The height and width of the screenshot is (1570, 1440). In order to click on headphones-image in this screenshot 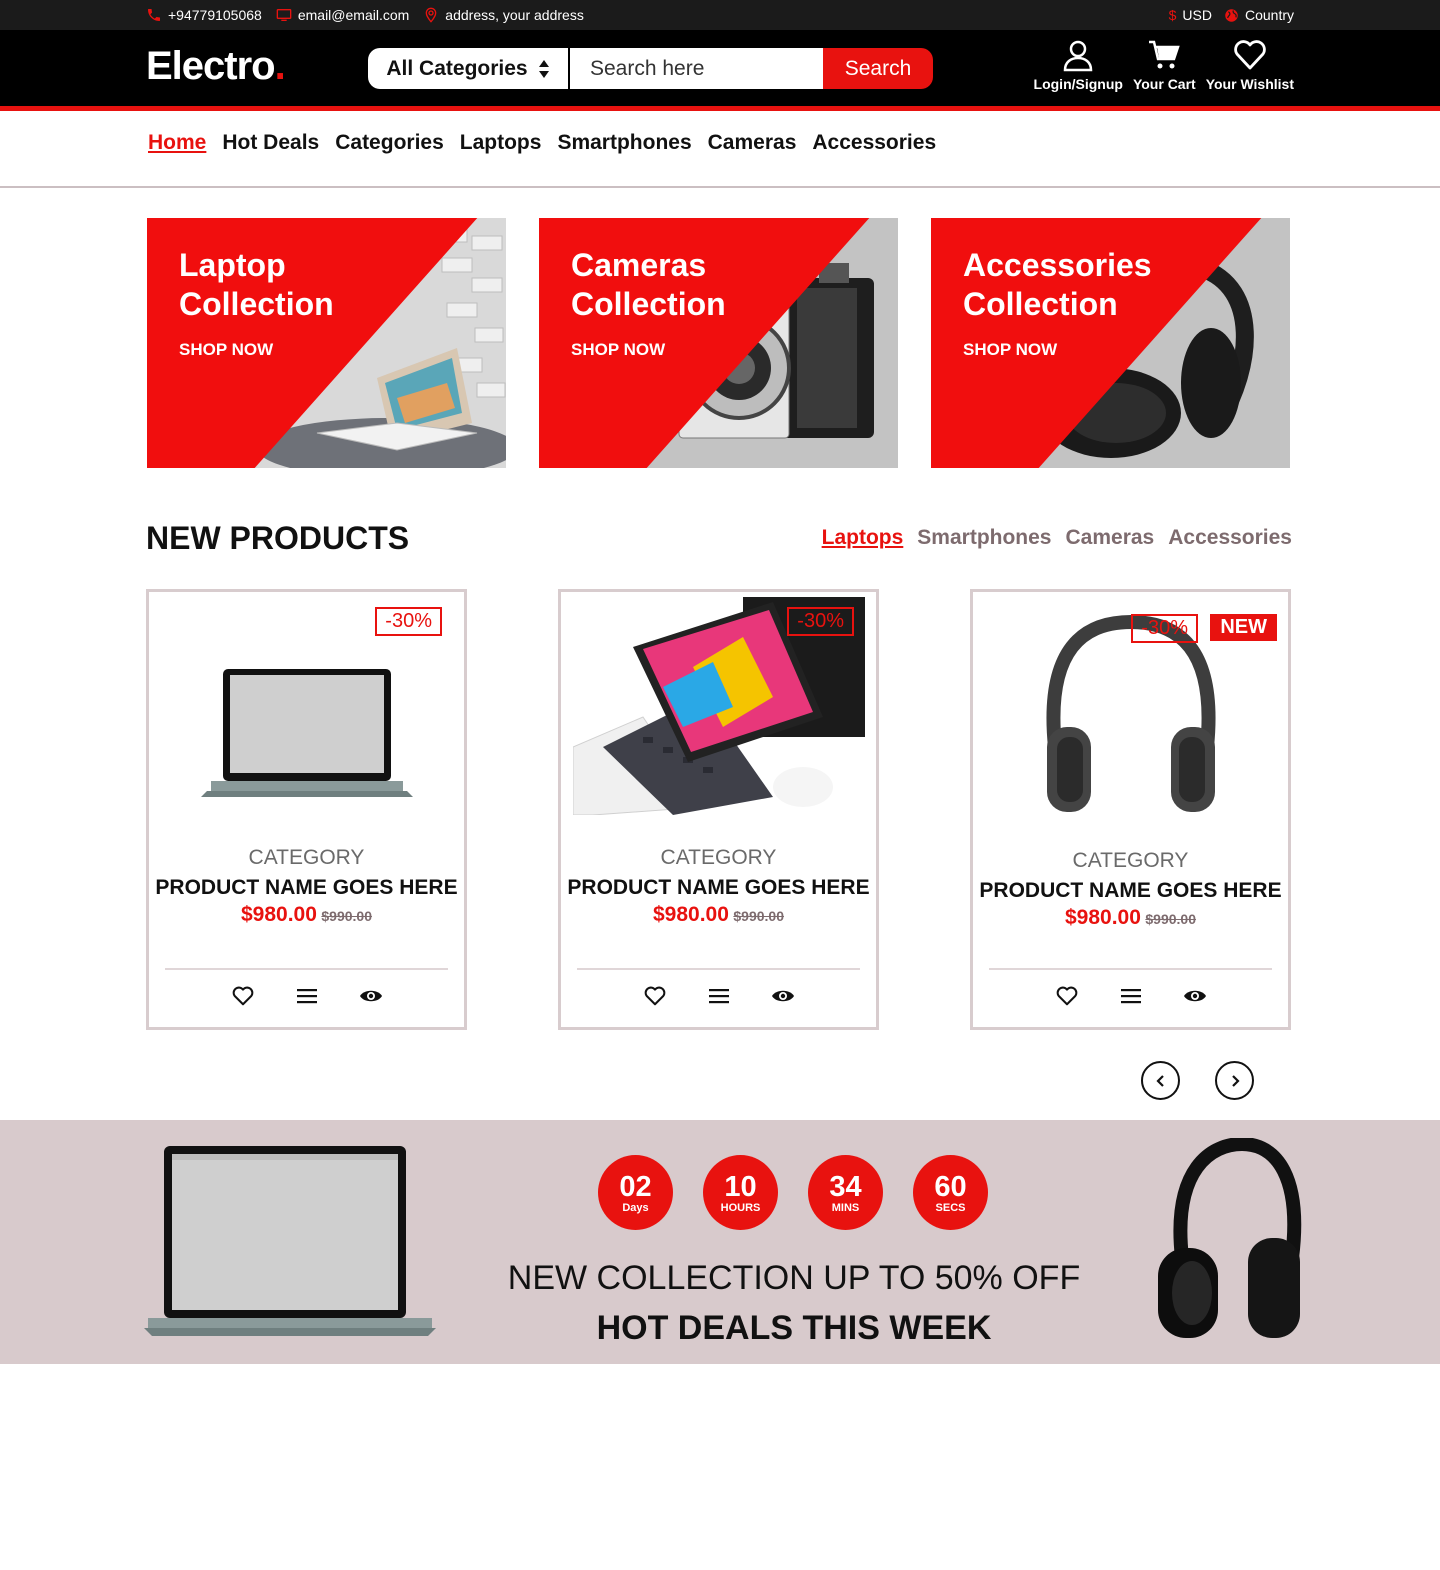, I will do `click(1230, 1238)`.